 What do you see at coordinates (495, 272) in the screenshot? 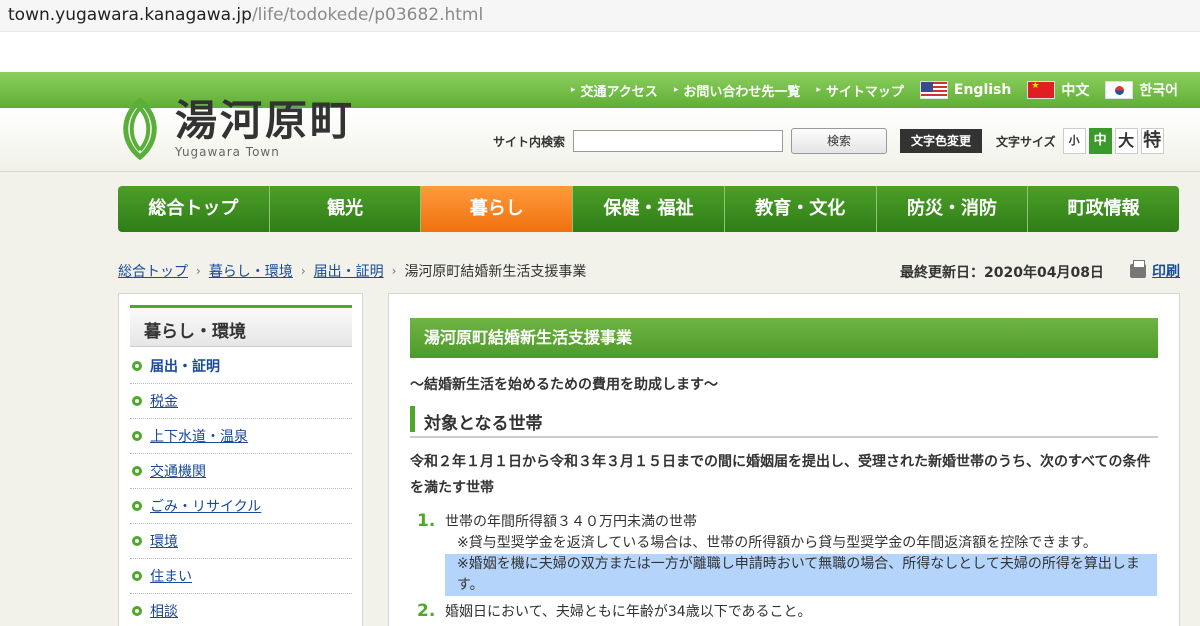
I see `breadcrumb-current: 湯河原町結婚新生活支援事業` at bounding box center [495, 272].